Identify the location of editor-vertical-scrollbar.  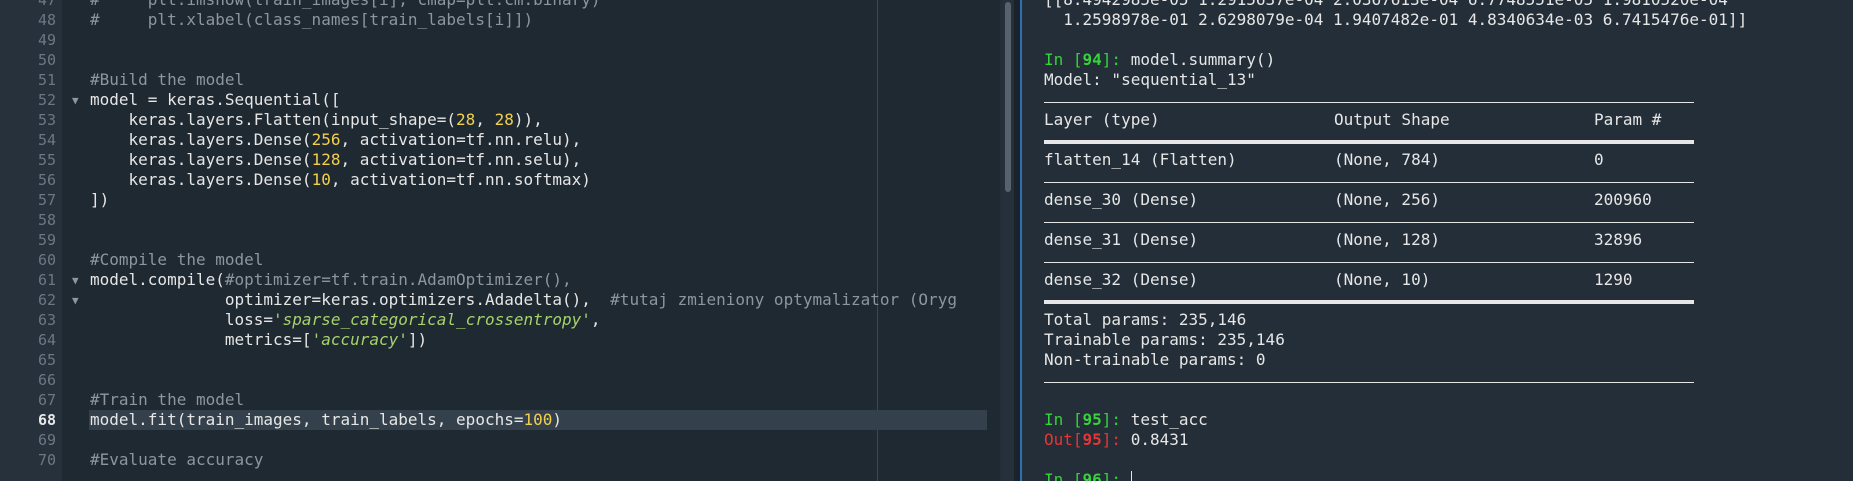
(1008, 240).